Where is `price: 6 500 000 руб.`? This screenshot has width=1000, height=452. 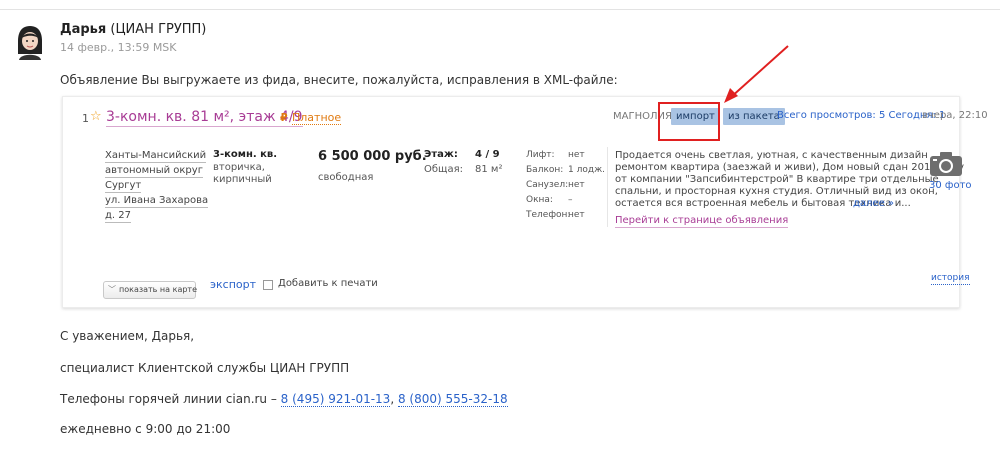 price: 6 500 000 руб. is located at coordinates (372, 156).